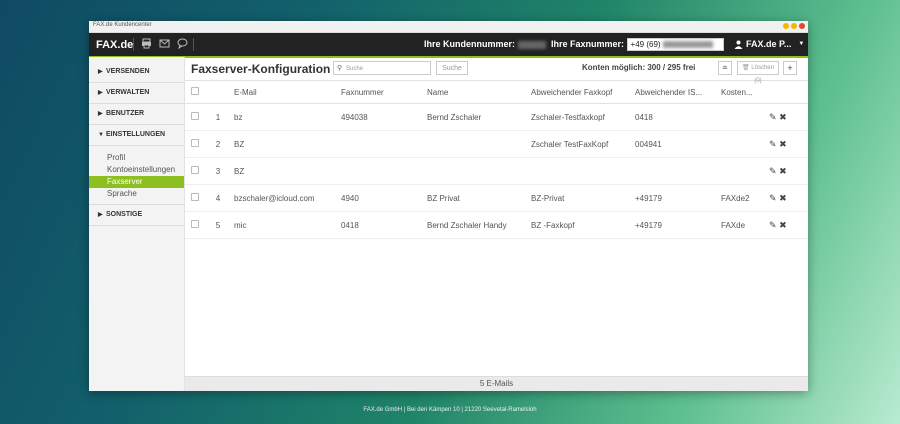  What do you see at coordinates (136, 170) in the screenshot?
I see `sidebar-item-kontoeinstellungen: Kontoeinstellungen` at bounding box center [136, 170].